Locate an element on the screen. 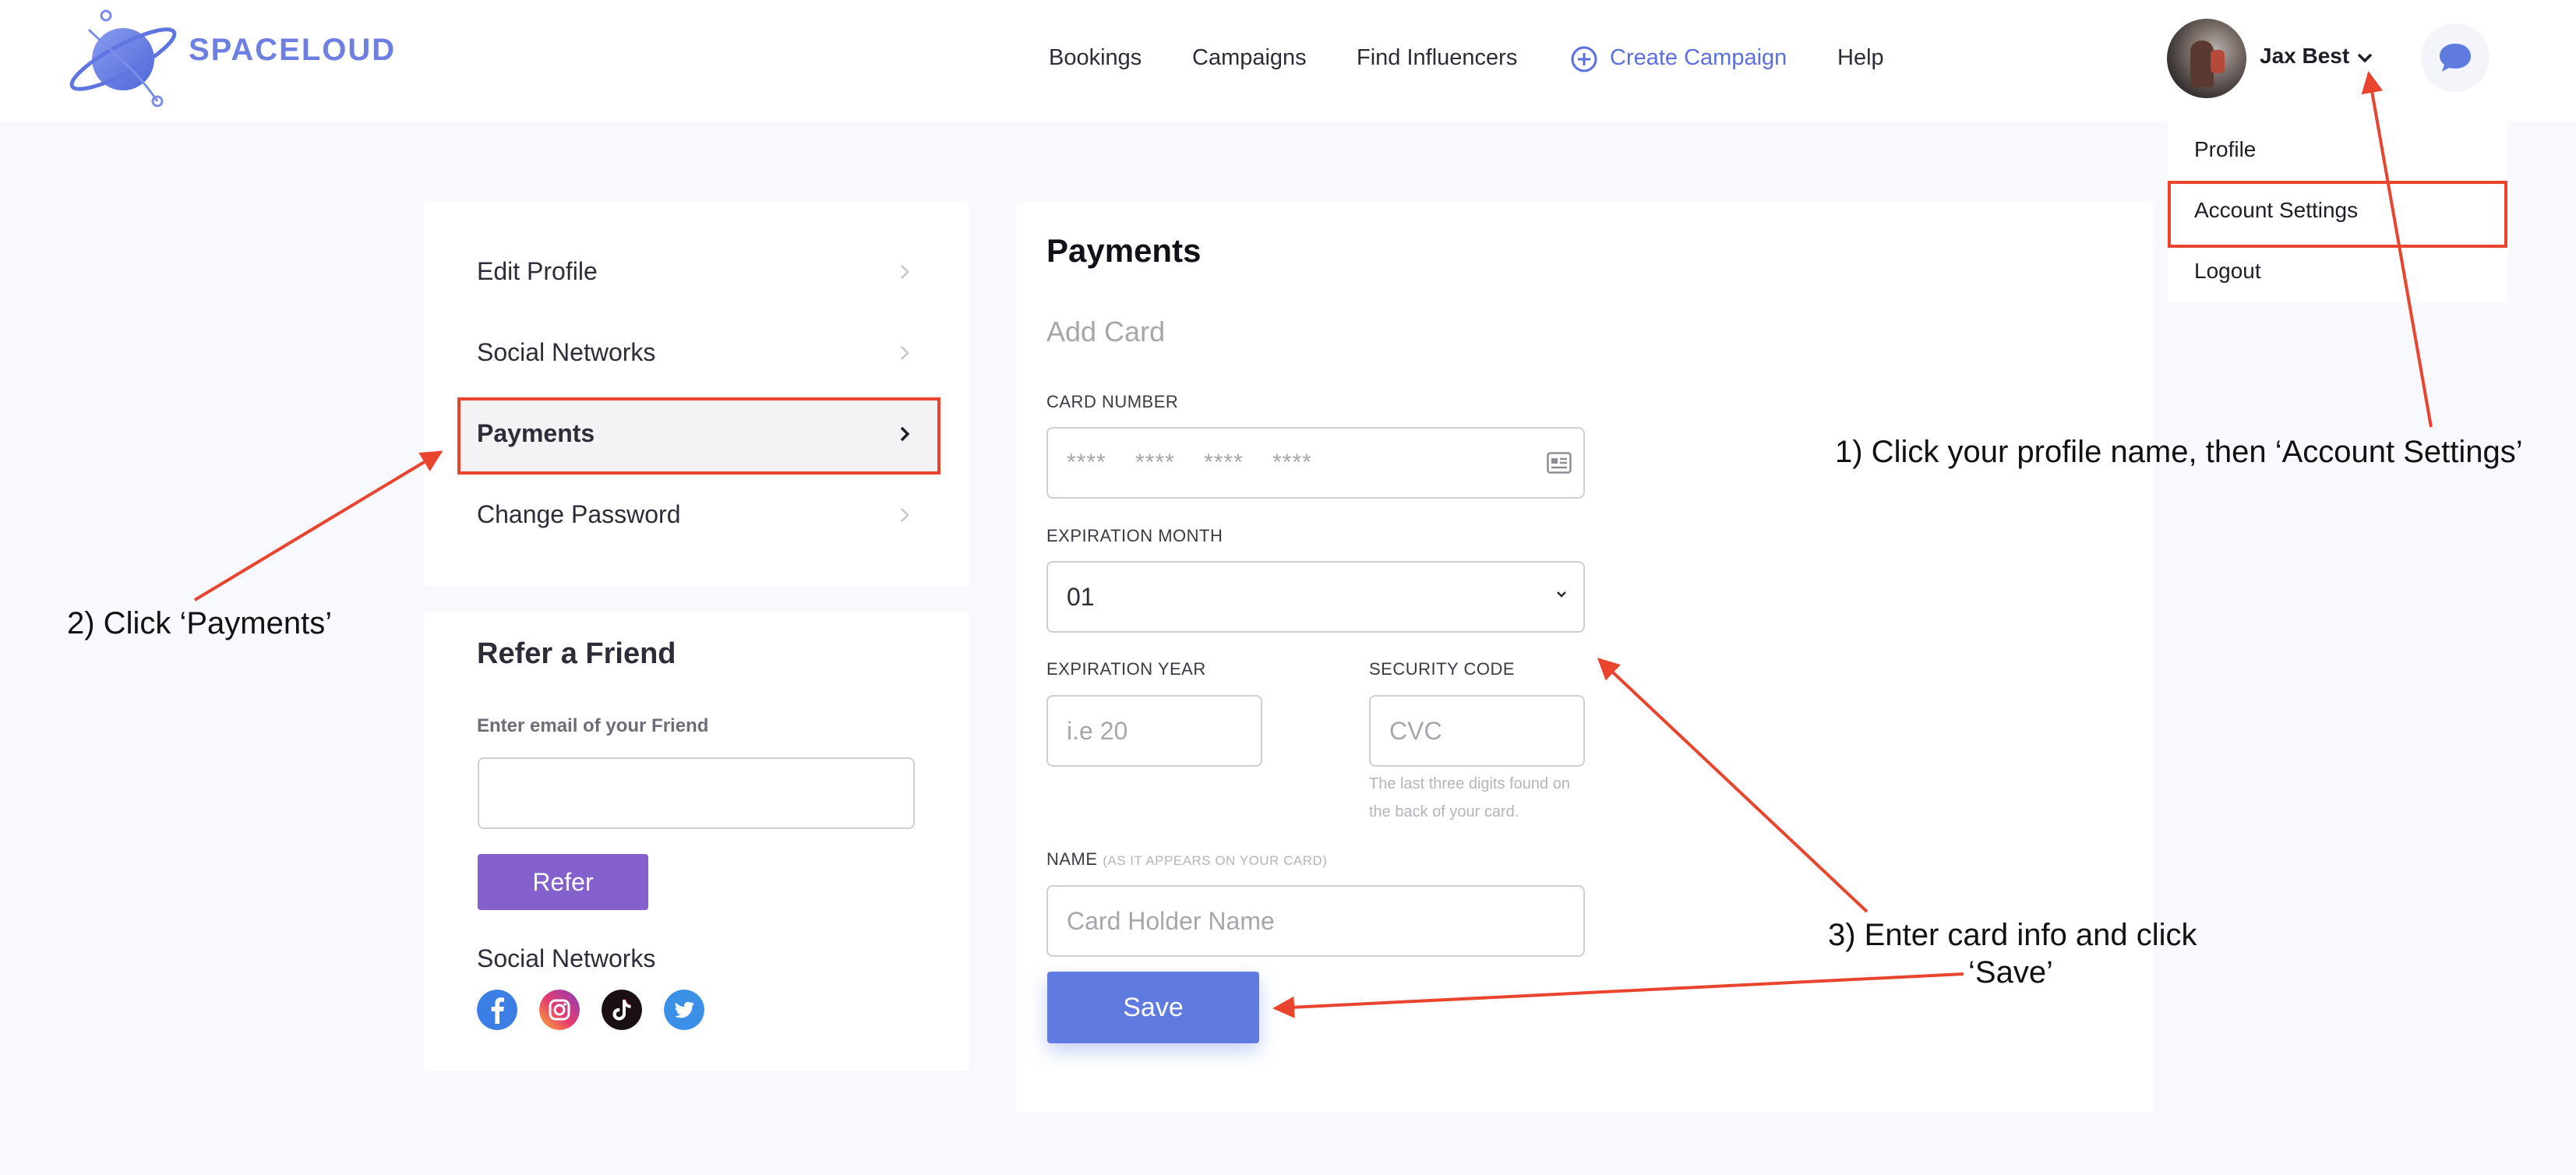 The width and height of the screenshot is (2576, 1175). save-button: Save is located at coordinates (1153, 1007).